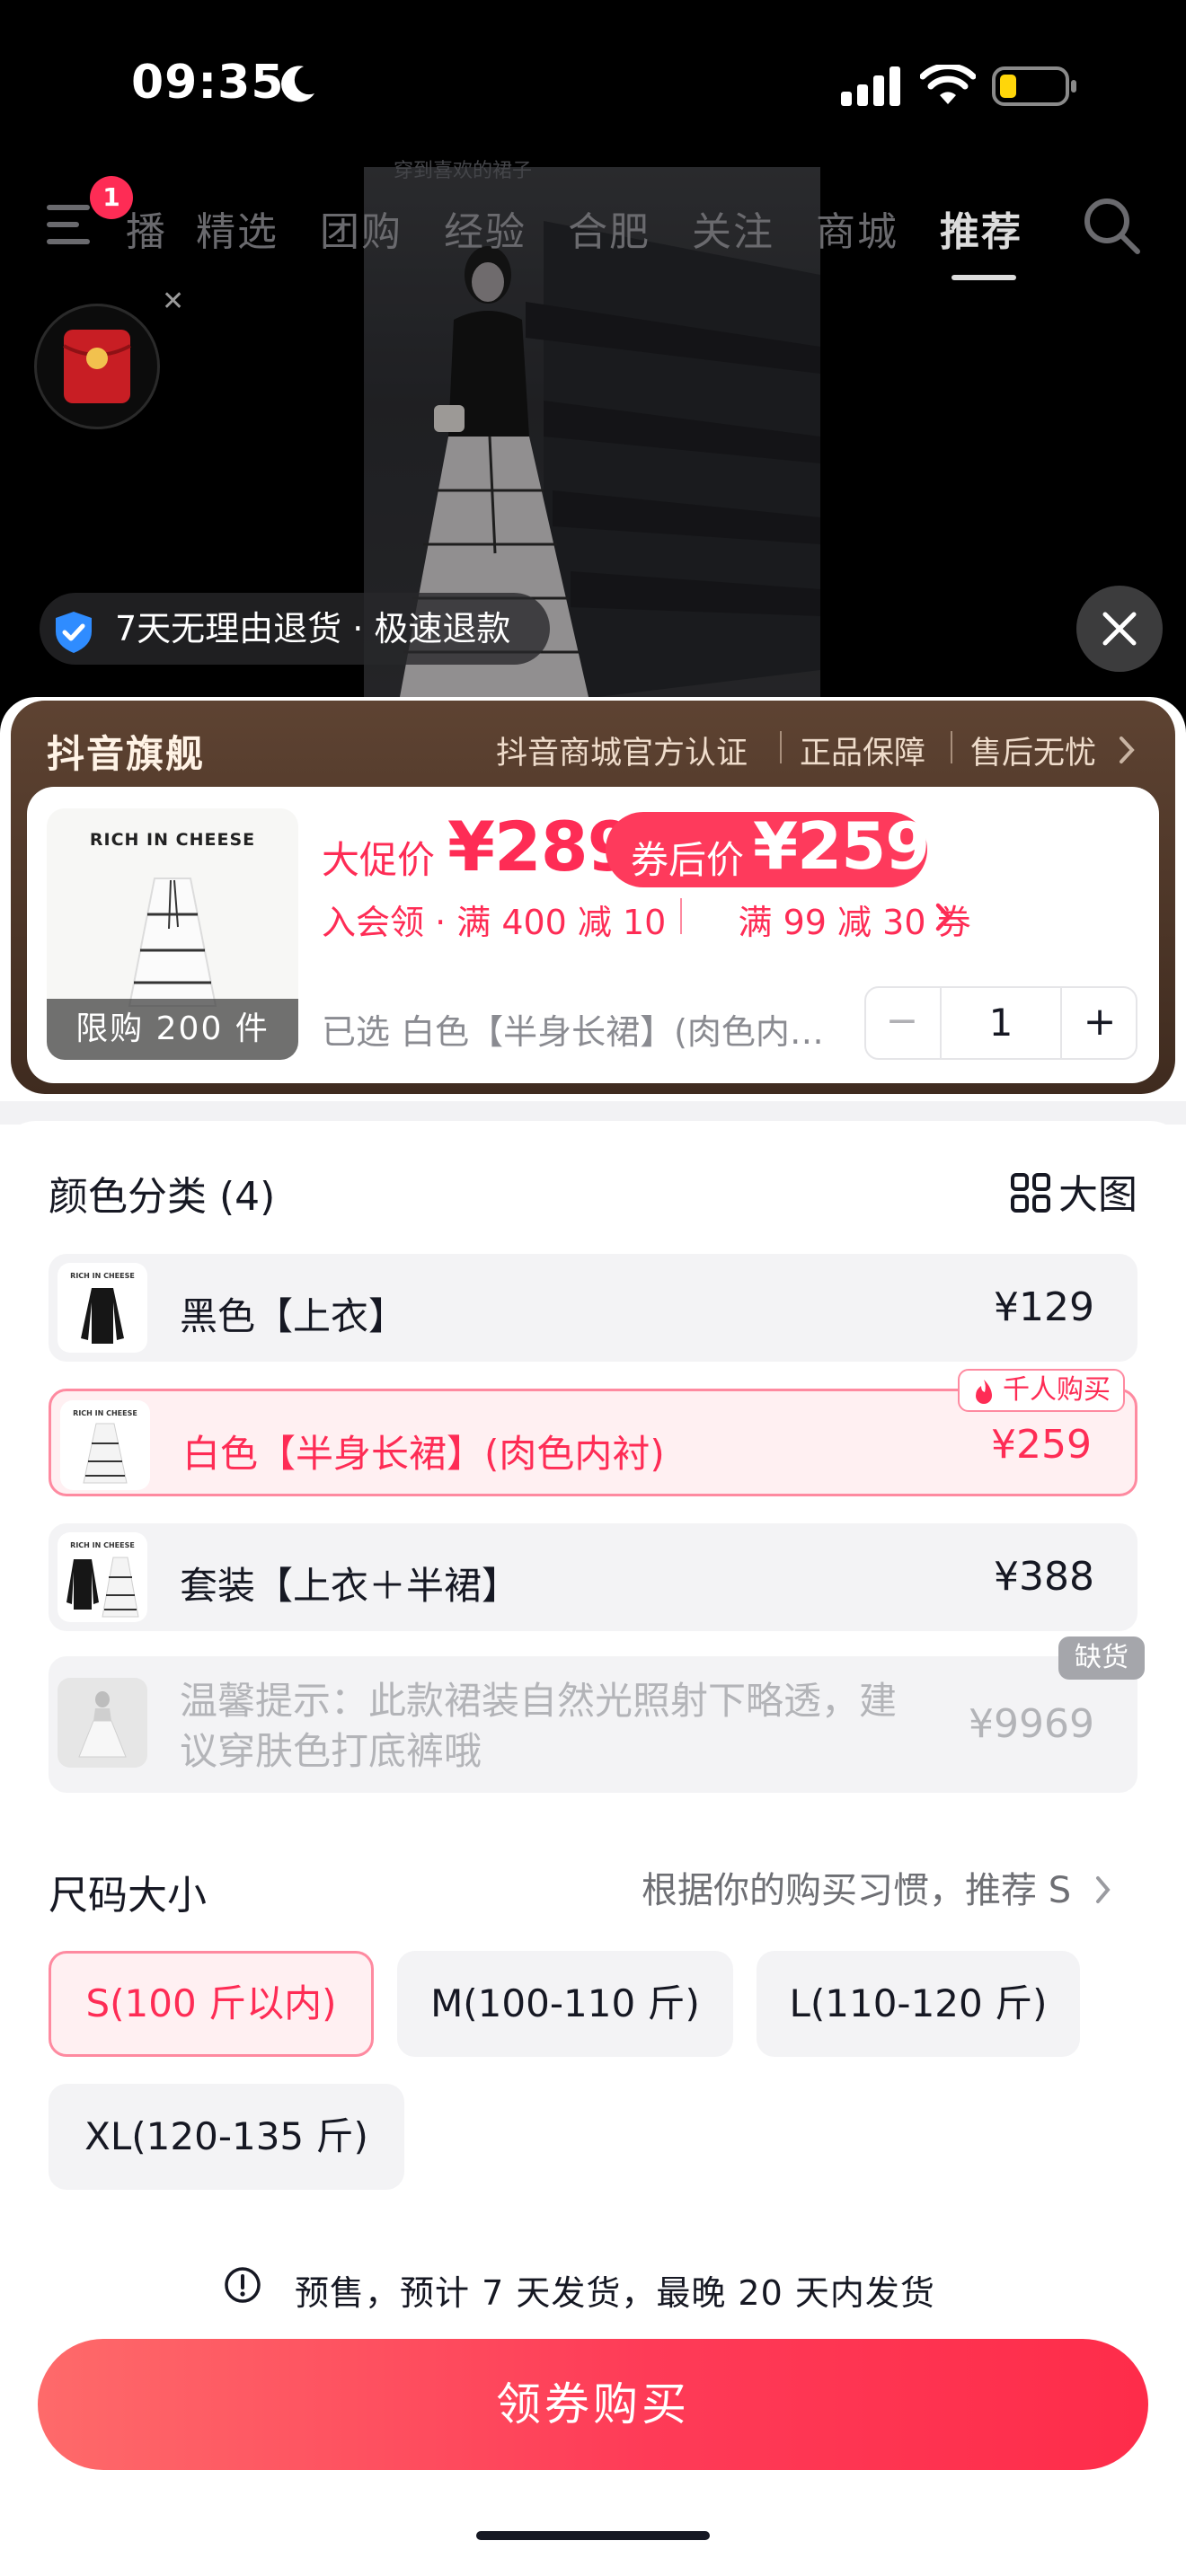  I want to click on red-envelope-icon, so click(97, 366).